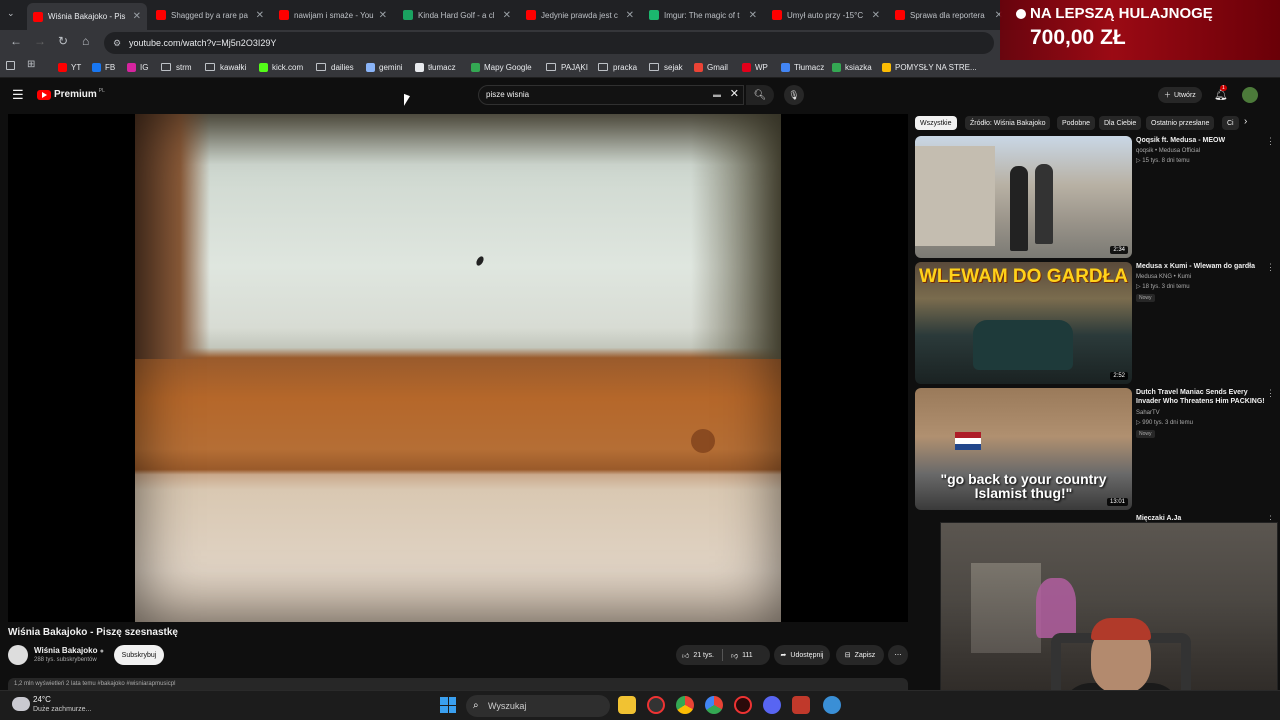  Describe the element at coordinates (1180, 123) in the screenshot. I see `filter-chip: Ostatnio przesłane` at that location.